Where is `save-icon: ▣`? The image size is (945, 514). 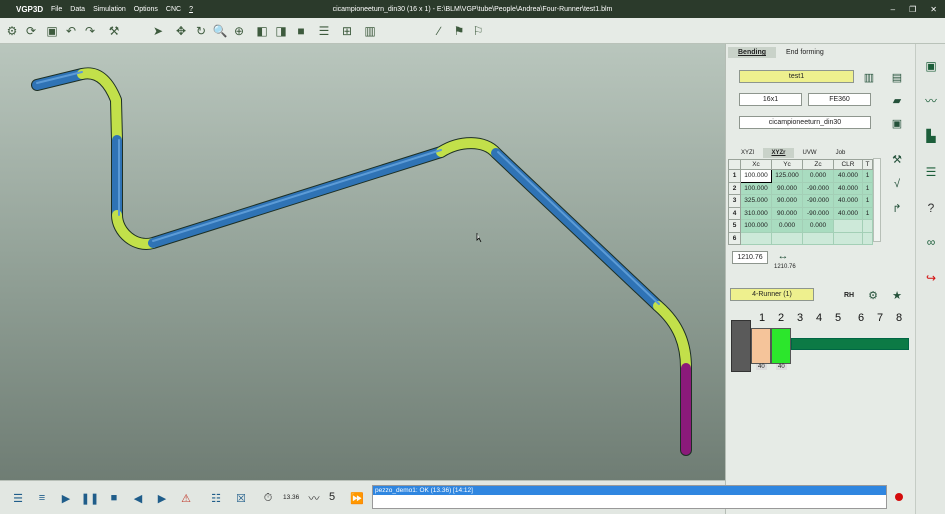
save-icon: ▣ is located at coordinates (52, 31).